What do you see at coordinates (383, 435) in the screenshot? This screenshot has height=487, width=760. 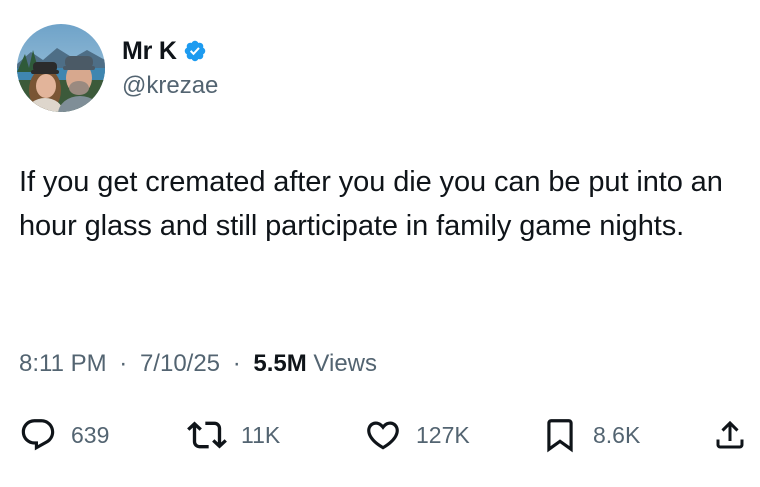 I see `heart-icon` at bounding box center [383, 435].